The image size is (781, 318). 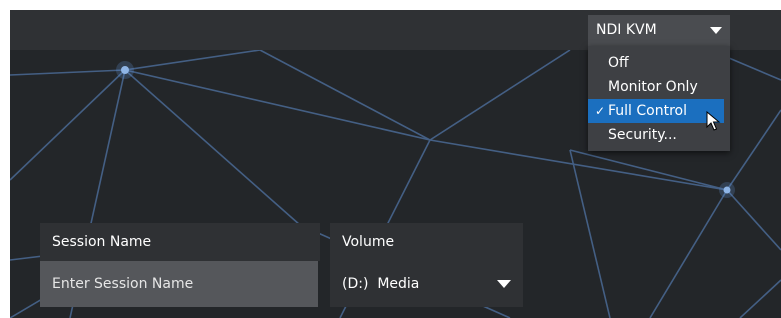 I want to click on session-name-label: Session Name, so click(x=102, y=242).